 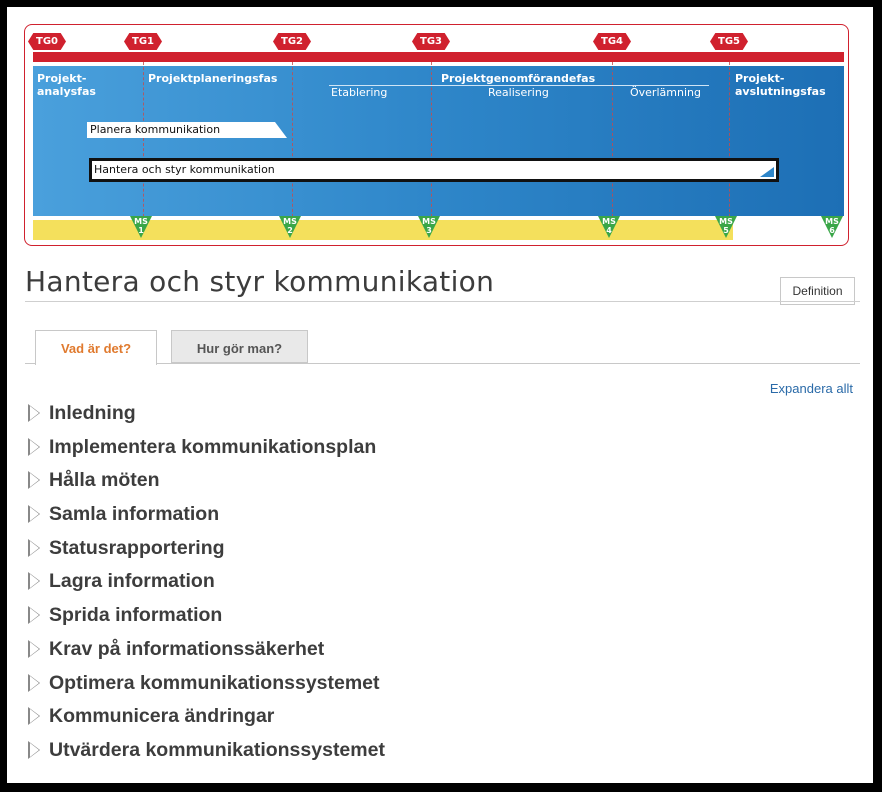 What do you see at coordinates (260, 281) in the screenshot?
I see `page-title: Hantera och styr kommunikation` at bounding box center [260, 281].